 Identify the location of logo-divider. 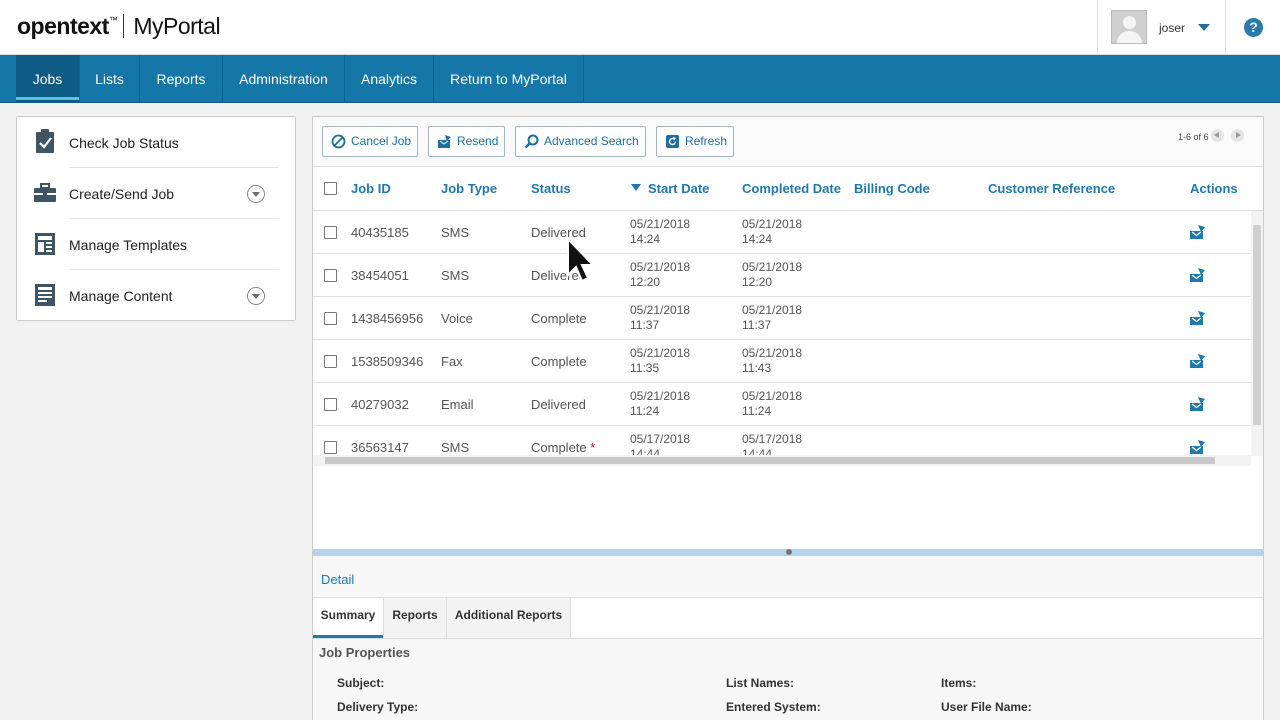
(124, 26).